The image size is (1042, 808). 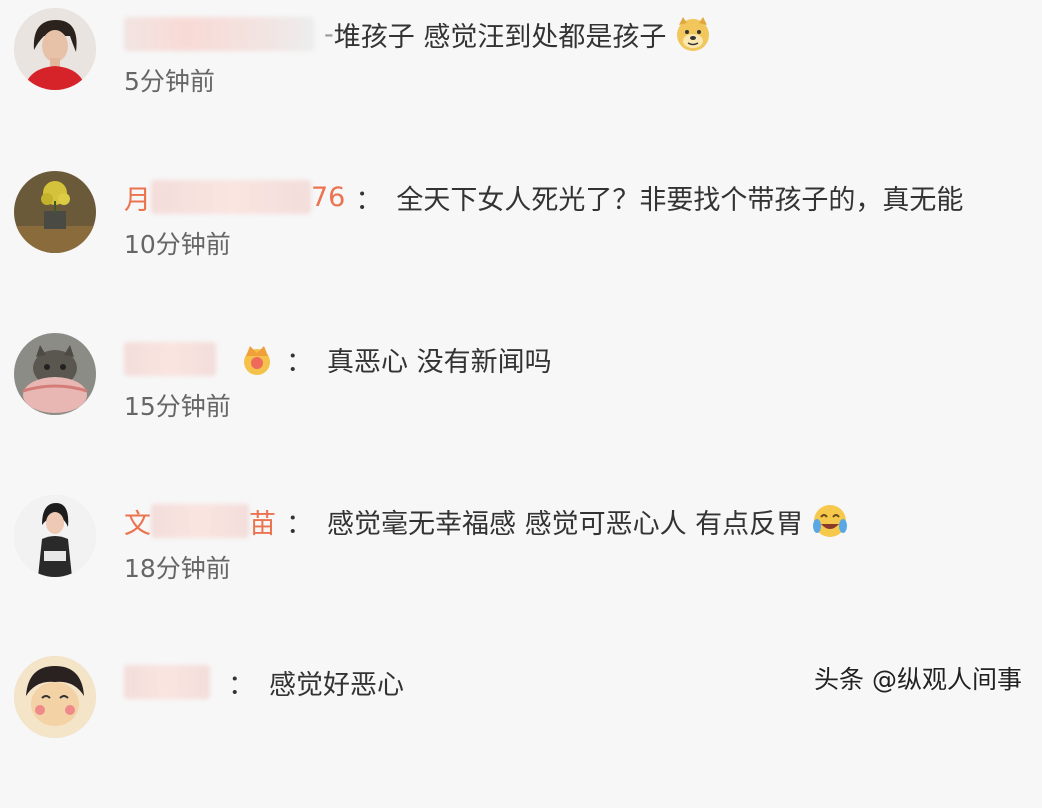 What do you see at coordinates (177, 568) in the screenshot?
I see `comment-time: 18分钟前` at bounding box center [177, 568].